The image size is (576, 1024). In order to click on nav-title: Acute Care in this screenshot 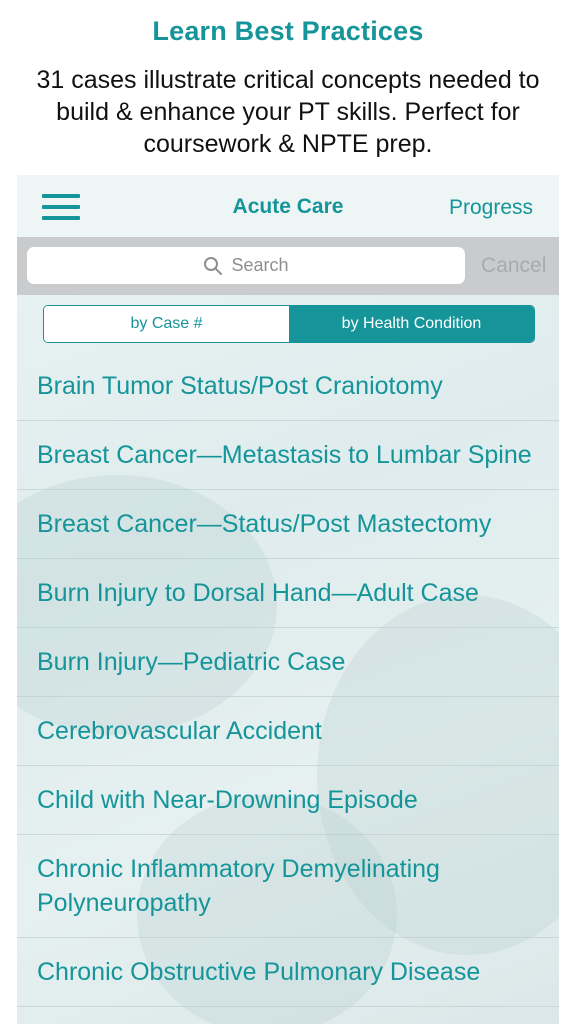, I will do `click(288, 206)`.